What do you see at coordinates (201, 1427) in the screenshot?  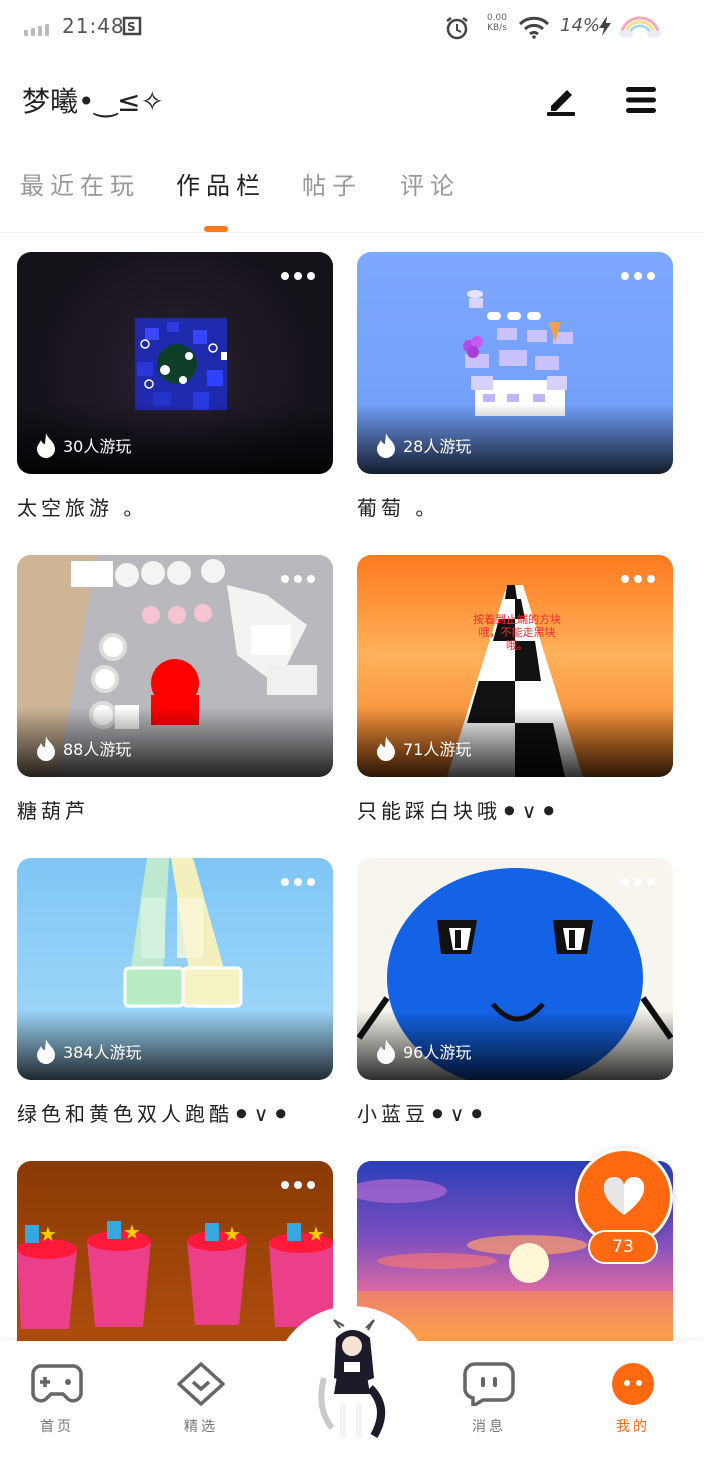 I see `nav-label: 精选` at bounding box center [201, 1427].